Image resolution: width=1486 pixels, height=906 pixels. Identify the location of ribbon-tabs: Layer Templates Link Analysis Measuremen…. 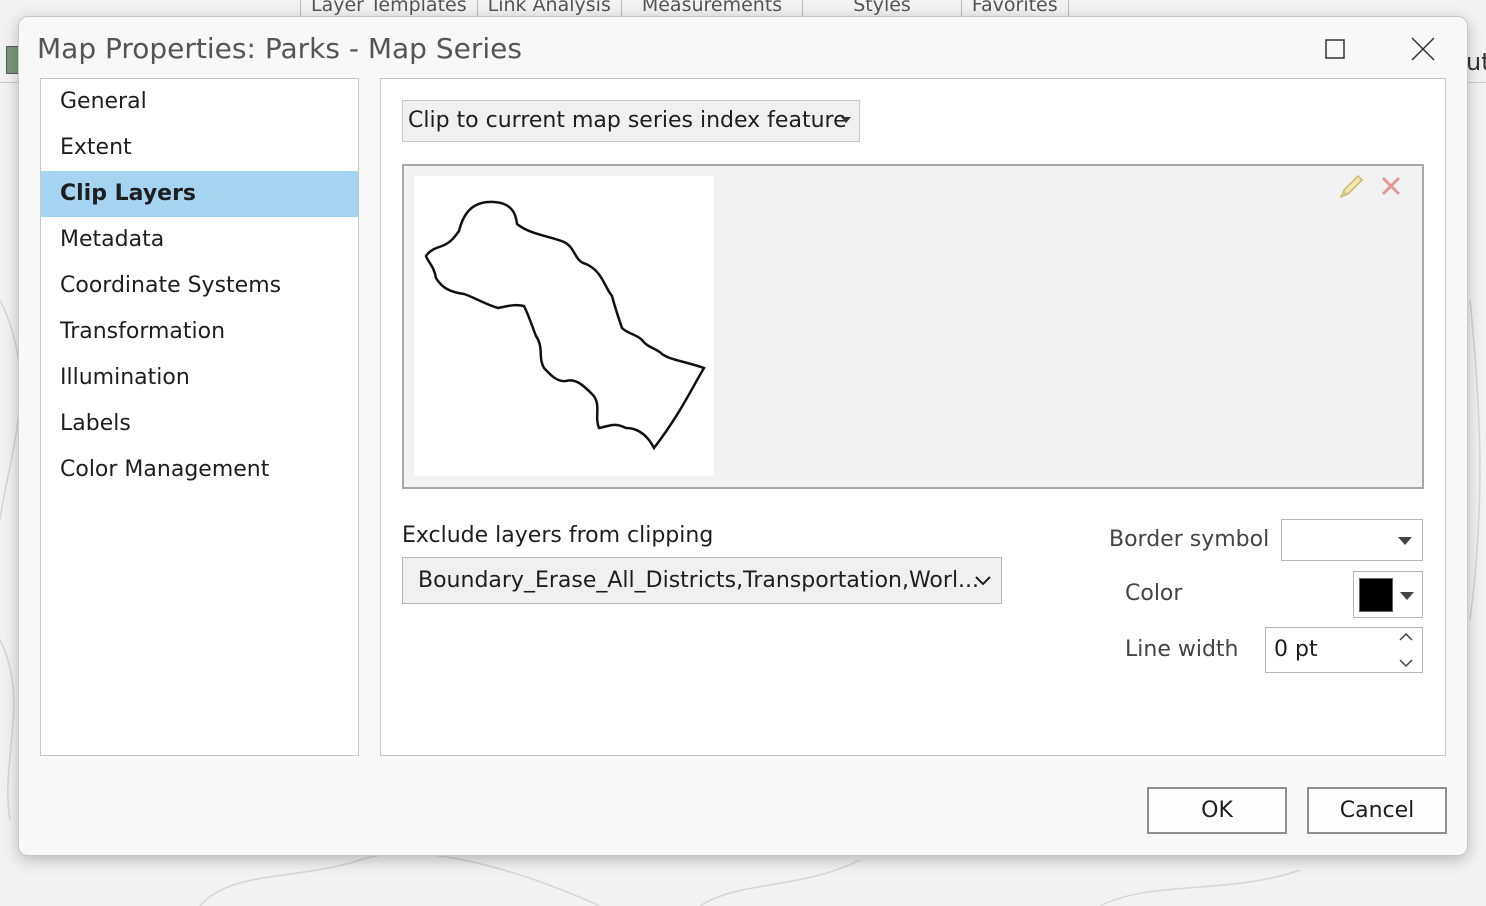
(684, 8).